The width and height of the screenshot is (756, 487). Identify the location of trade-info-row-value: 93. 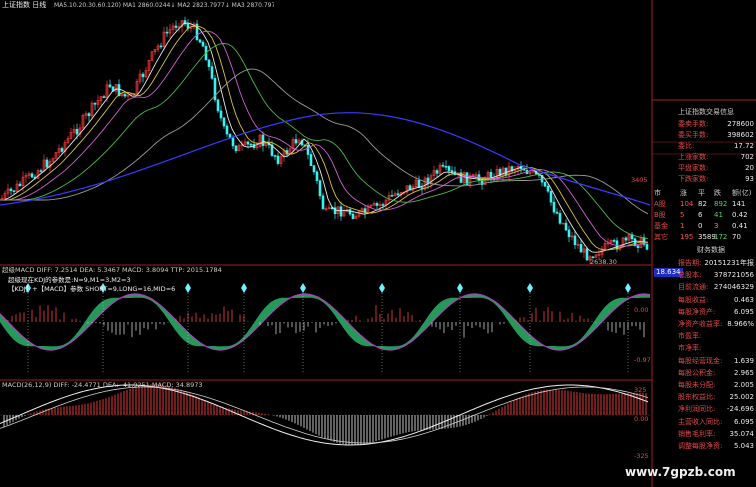
(749, 179).